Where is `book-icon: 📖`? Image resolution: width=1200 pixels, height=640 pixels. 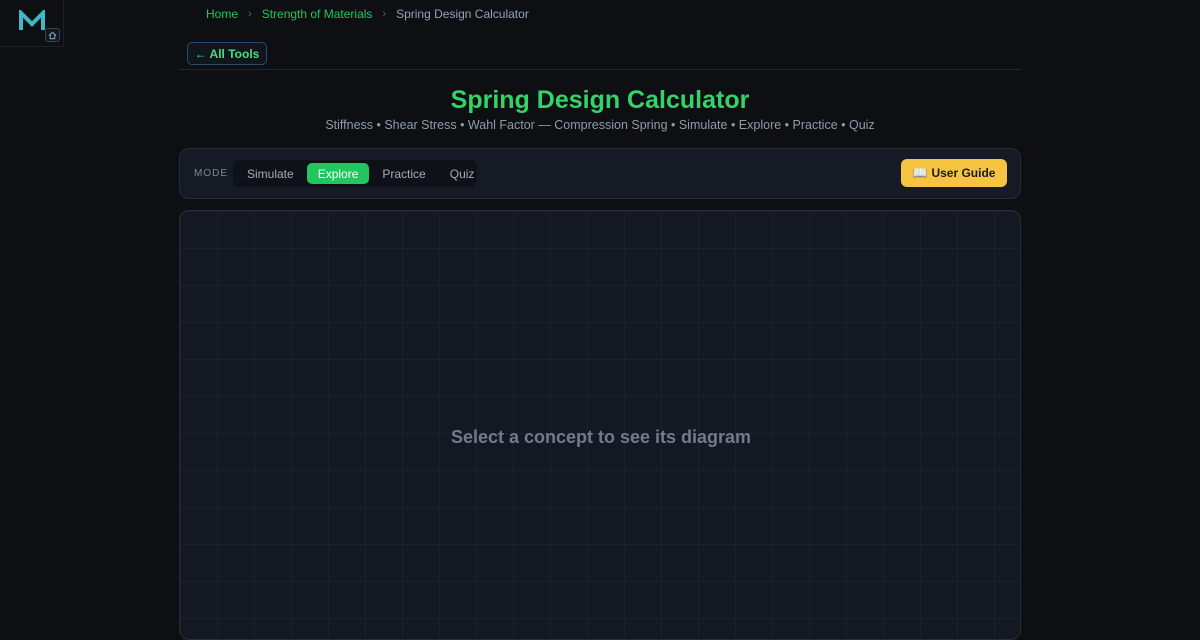 book-icon: 📖 is located at coordinates (920, 173).